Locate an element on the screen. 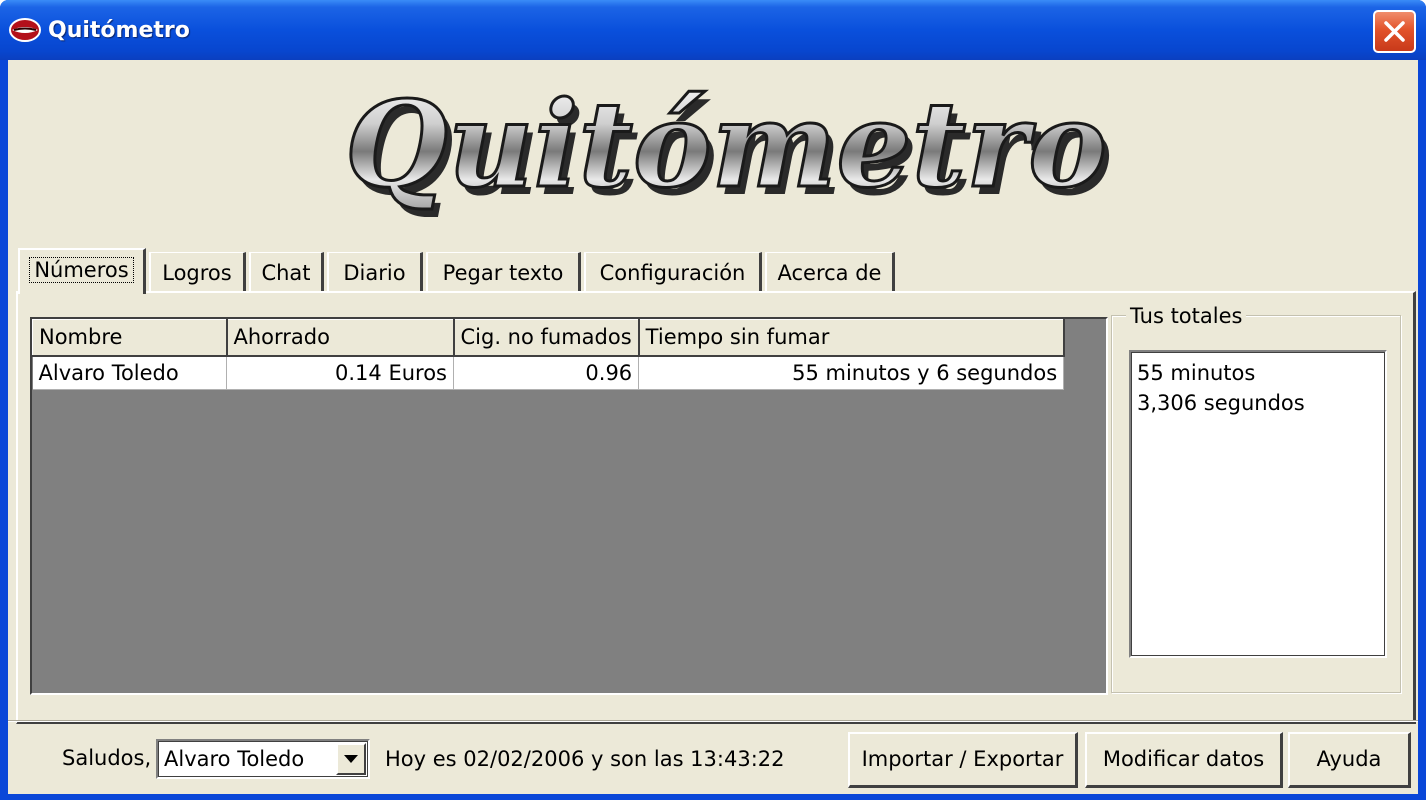  column-header-ahorrado: Ahorrado is located at coordinates (340, 338).